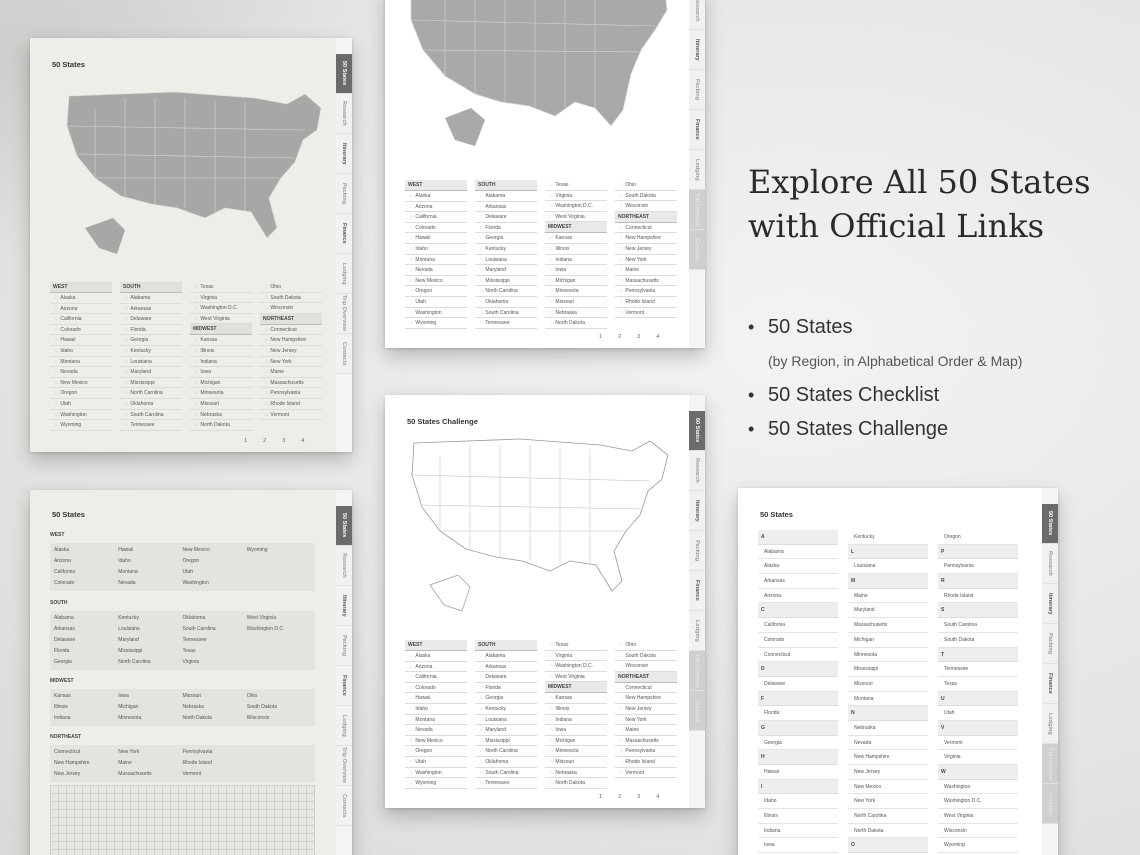 The image size is (1140, 855). What do you see at coordinates (798, 816) in the screenshot?
I see `state-row: Illinois` at bounding box center [798, 816].